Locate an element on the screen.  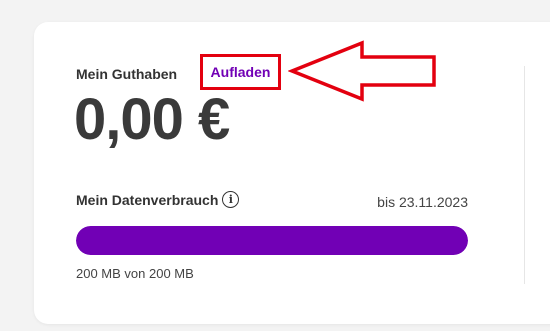
data-usage-progress-bar is located at coordinates (272, 240).